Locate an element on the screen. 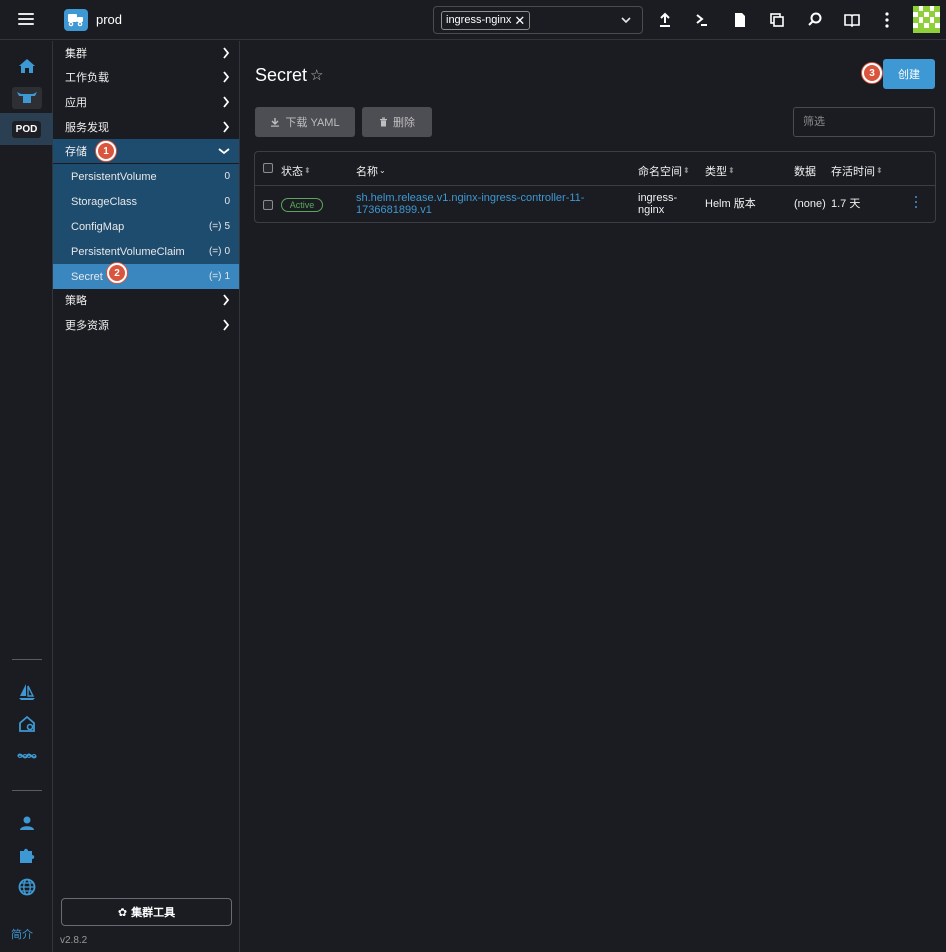  book-icon is located at coordinates (852, 20).